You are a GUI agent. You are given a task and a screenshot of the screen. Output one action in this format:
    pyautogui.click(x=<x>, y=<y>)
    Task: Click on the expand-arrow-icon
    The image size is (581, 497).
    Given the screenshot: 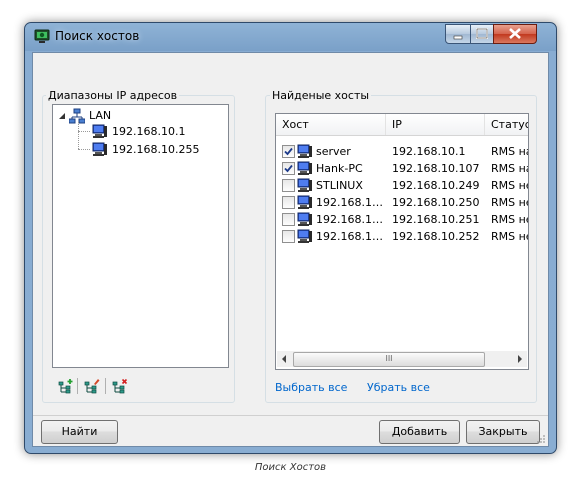 What is the action you would take?
    pyautogui.click(x=62, y=116)
    